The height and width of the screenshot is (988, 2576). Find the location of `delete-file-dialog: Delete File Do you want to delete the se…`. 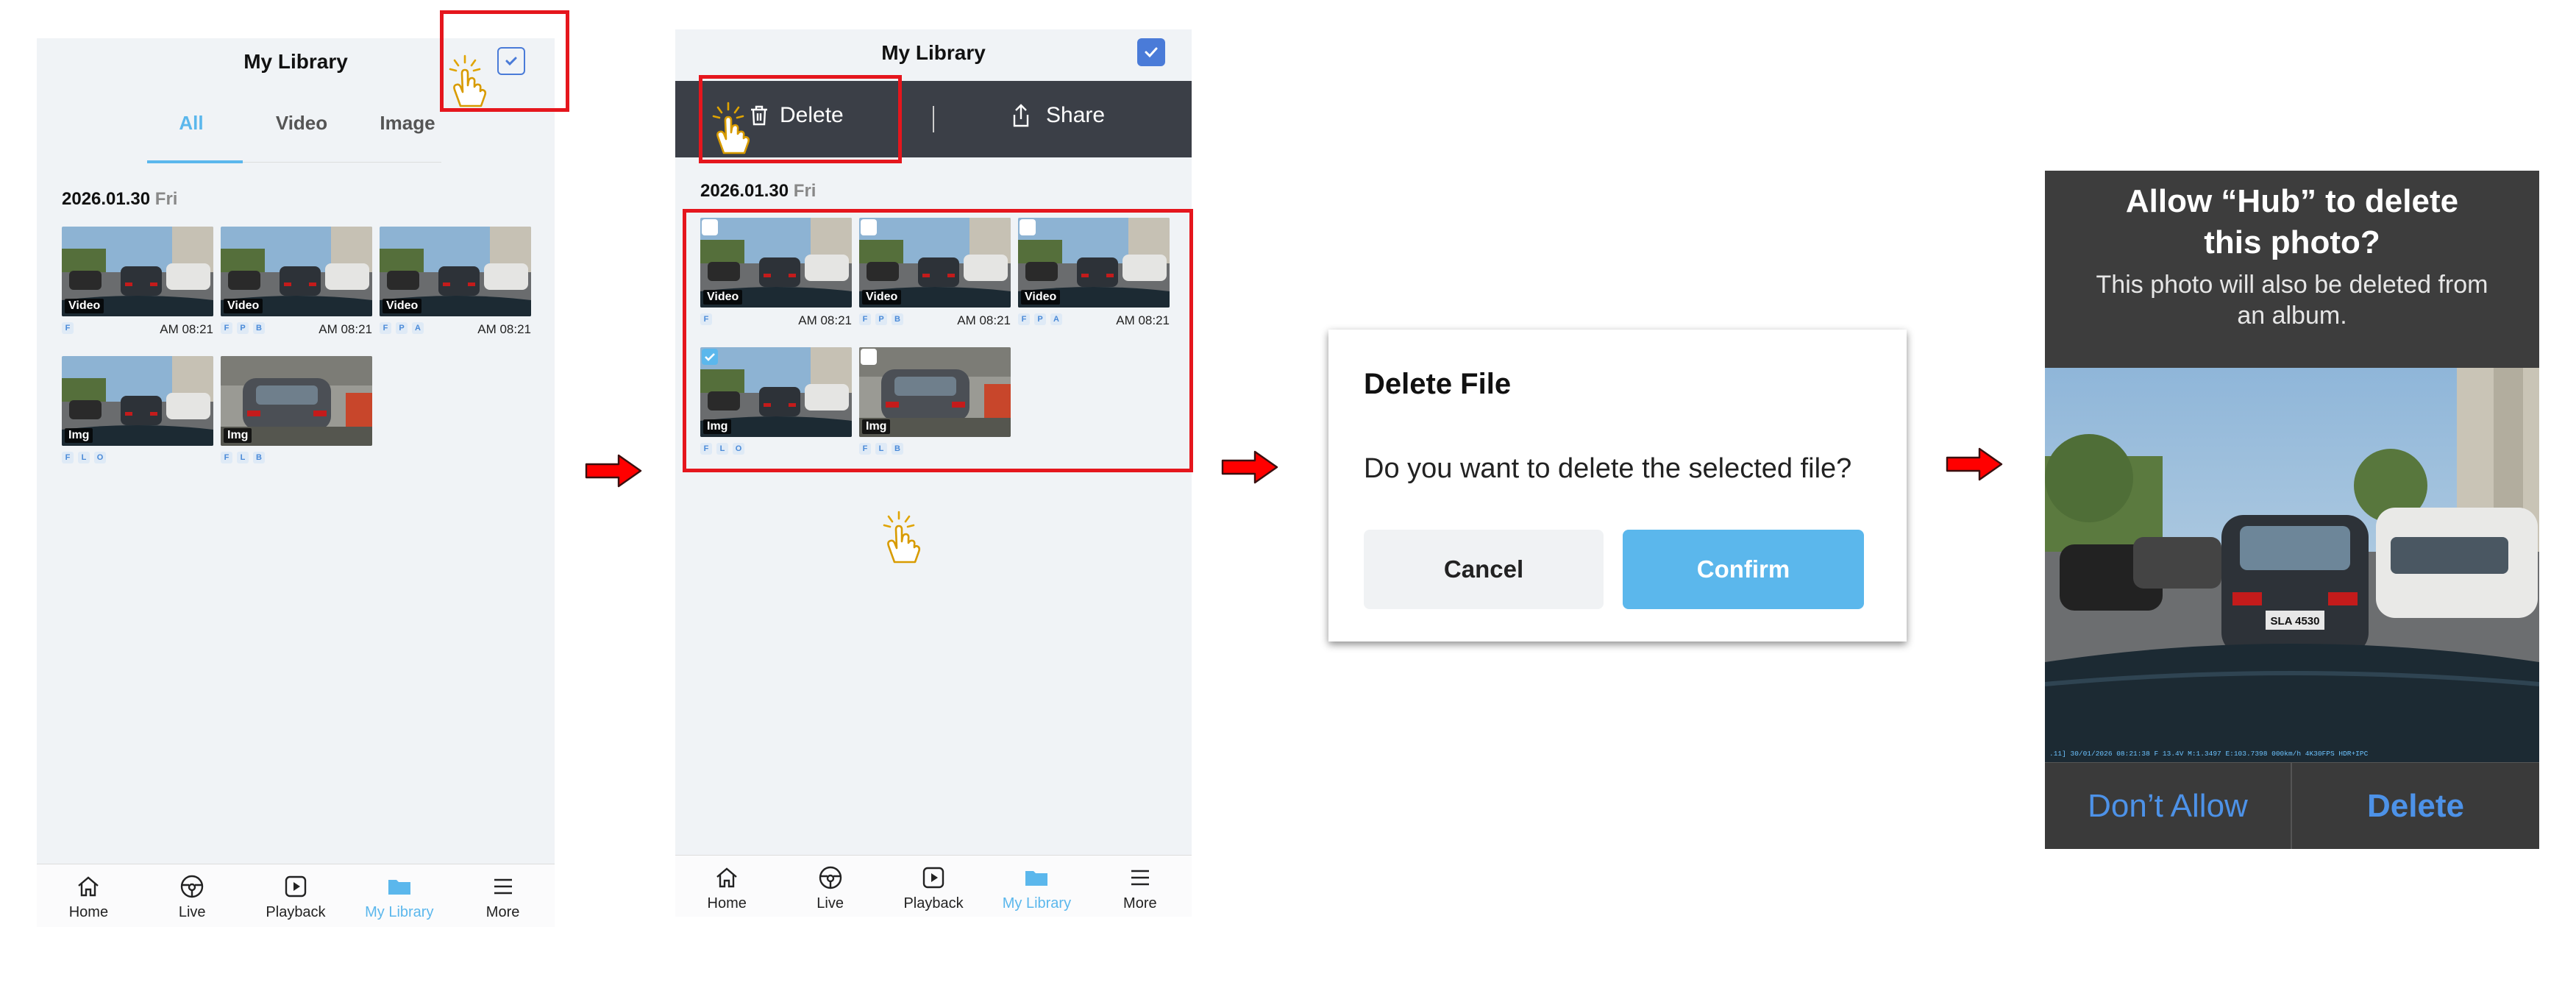

delete-file-dialog: Delete File Do you want to delete the se… is located at coordinates (1617, 486).